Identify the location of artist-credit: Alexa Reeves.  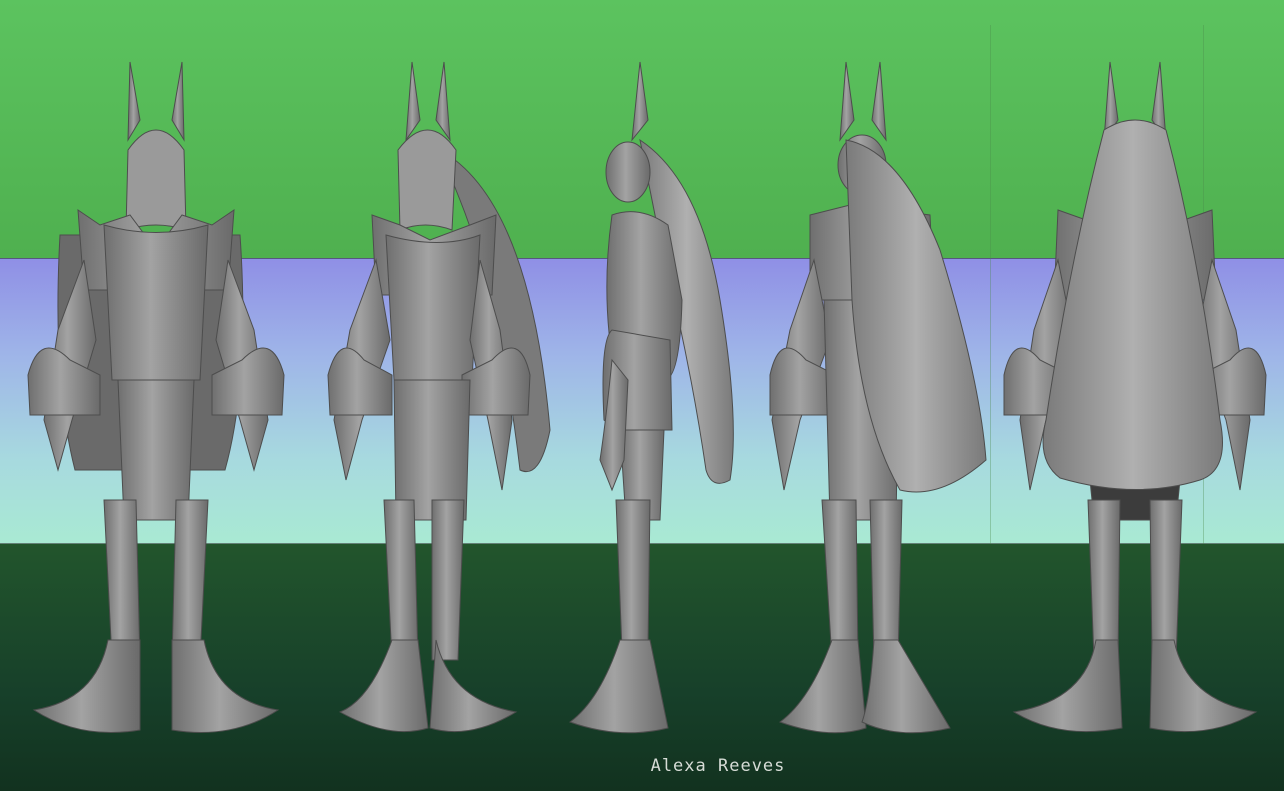
(718, 766).